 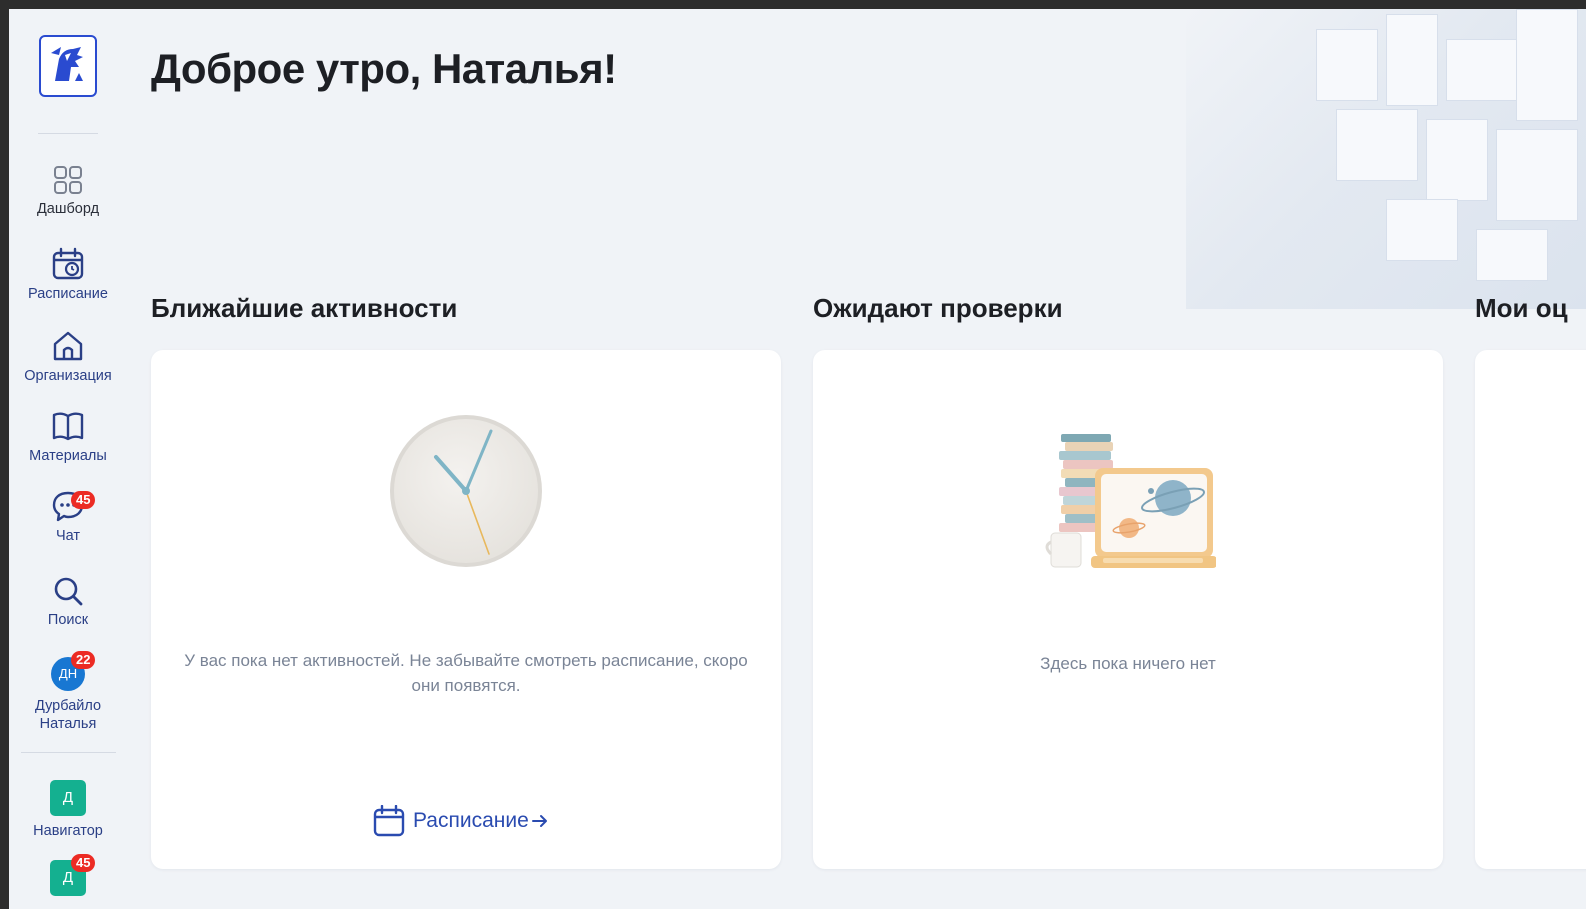 I want to click on user-name: Дурбайло Наталья, so click(x=68, y=715).